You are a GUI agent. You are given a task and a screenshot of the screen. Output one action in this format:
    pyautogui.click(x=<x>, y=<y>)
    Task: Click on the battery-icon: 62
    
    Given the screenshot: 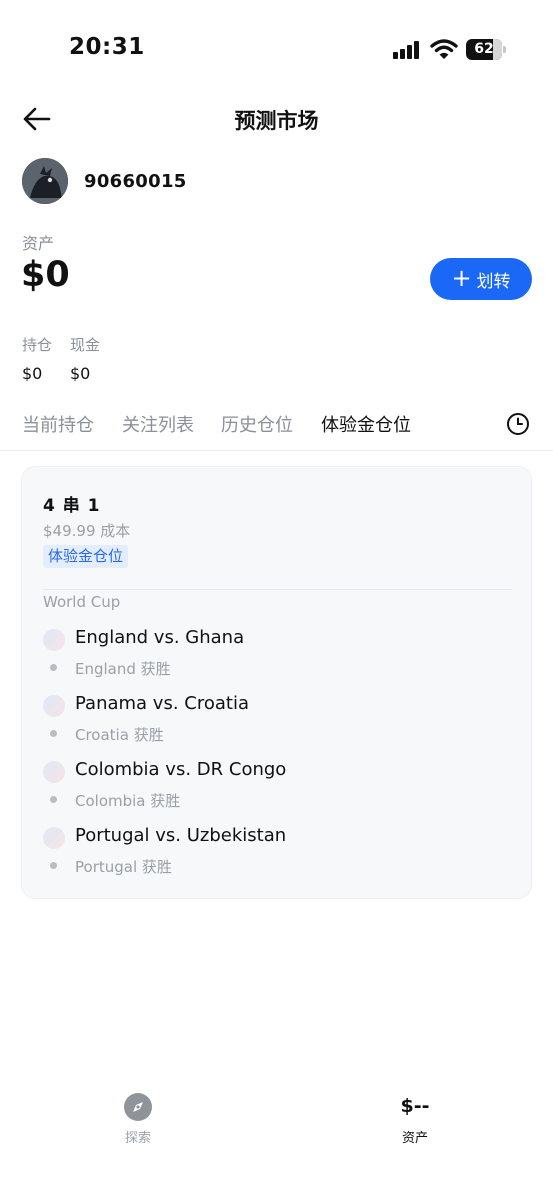 What is the action you would take?
    pyautogui.click(x=486, y=49)
    